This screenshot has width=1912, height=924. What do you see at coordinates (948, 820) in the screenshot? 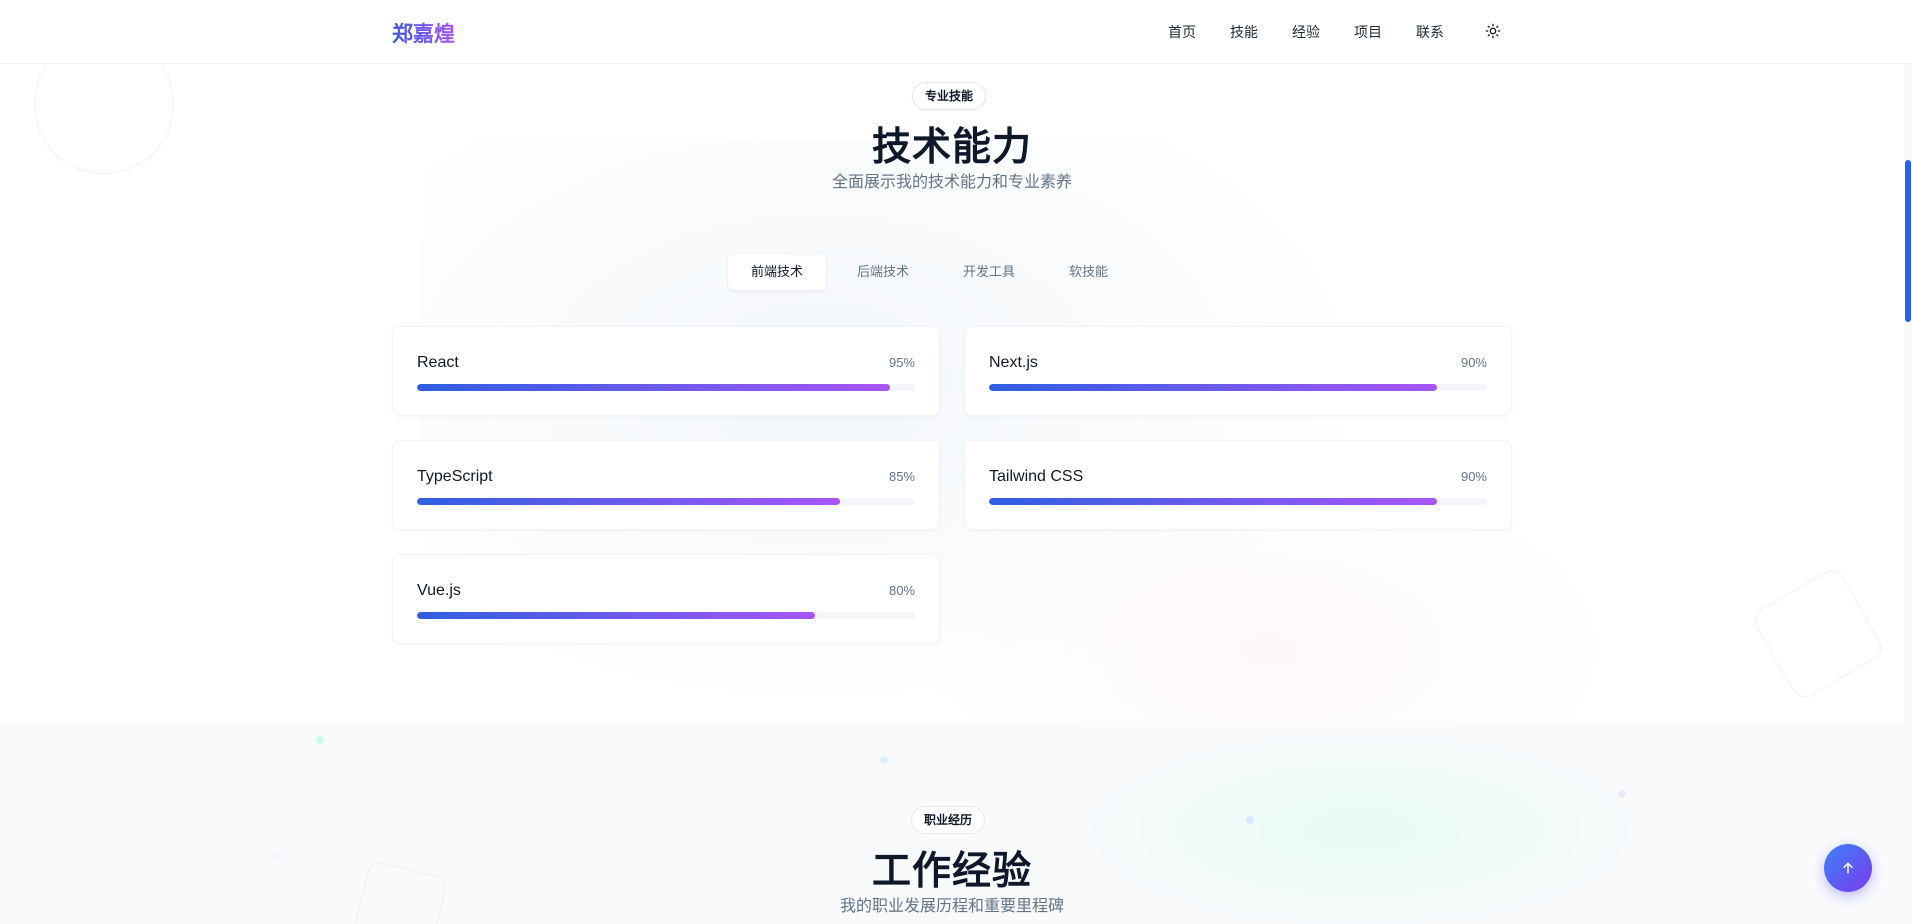
I see `section-badge: 职业经历` at bounding box center [948, 820].